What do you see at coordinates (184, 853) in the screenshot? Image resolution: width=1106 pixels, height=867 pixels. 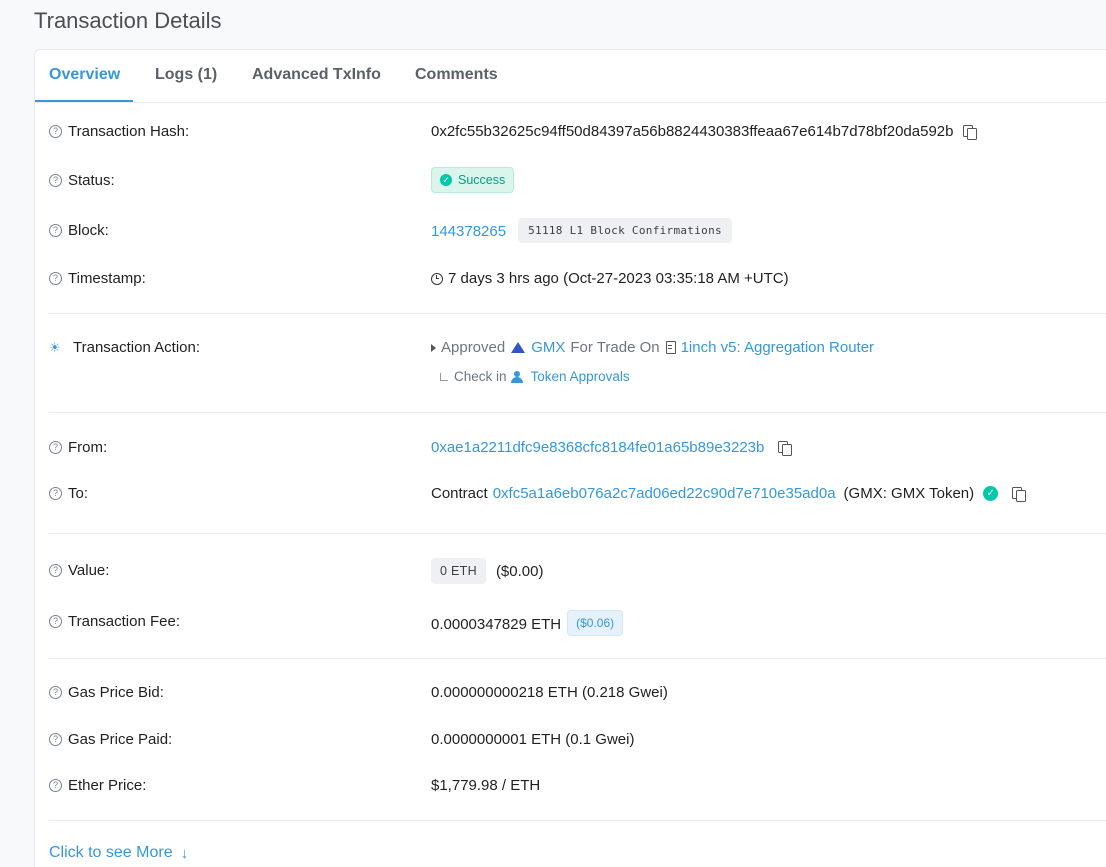 I see `arrow-down-icon: ↓` at bounding box center [184, 853].